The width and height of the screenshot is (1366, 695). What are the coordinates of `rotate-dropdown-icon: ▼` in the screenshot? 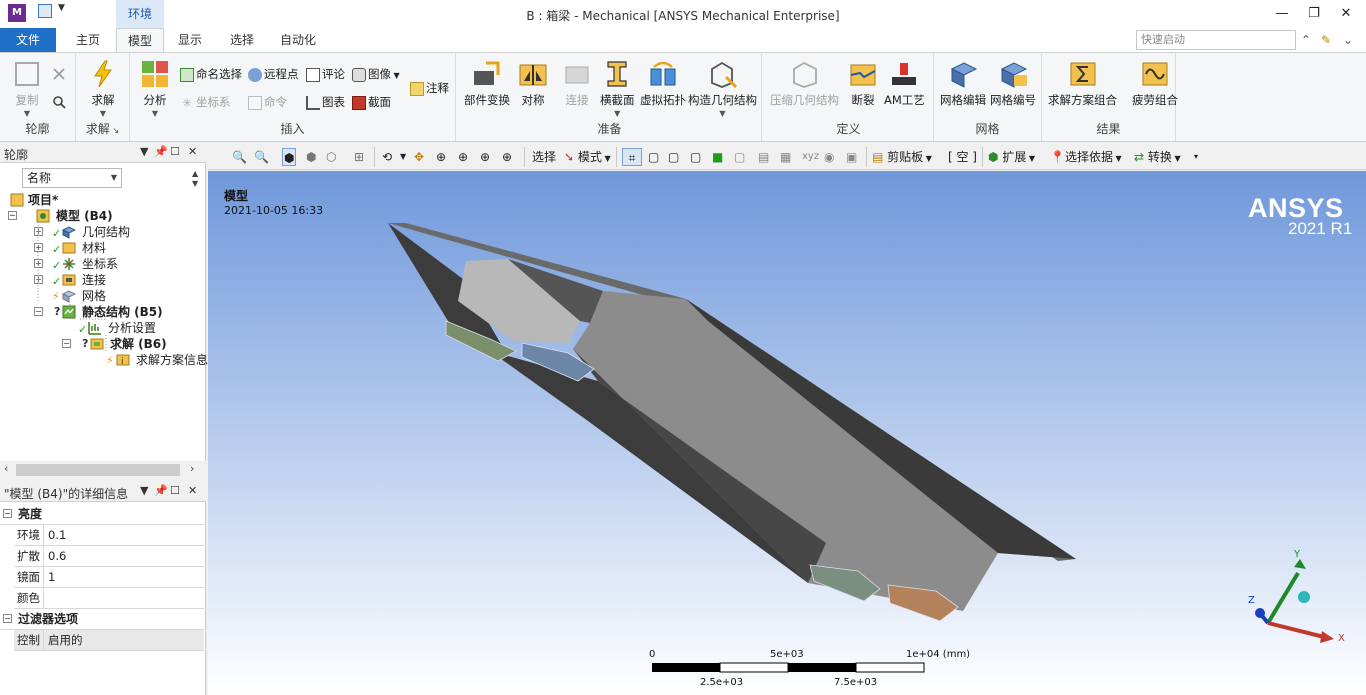 It's located at (403, 157).